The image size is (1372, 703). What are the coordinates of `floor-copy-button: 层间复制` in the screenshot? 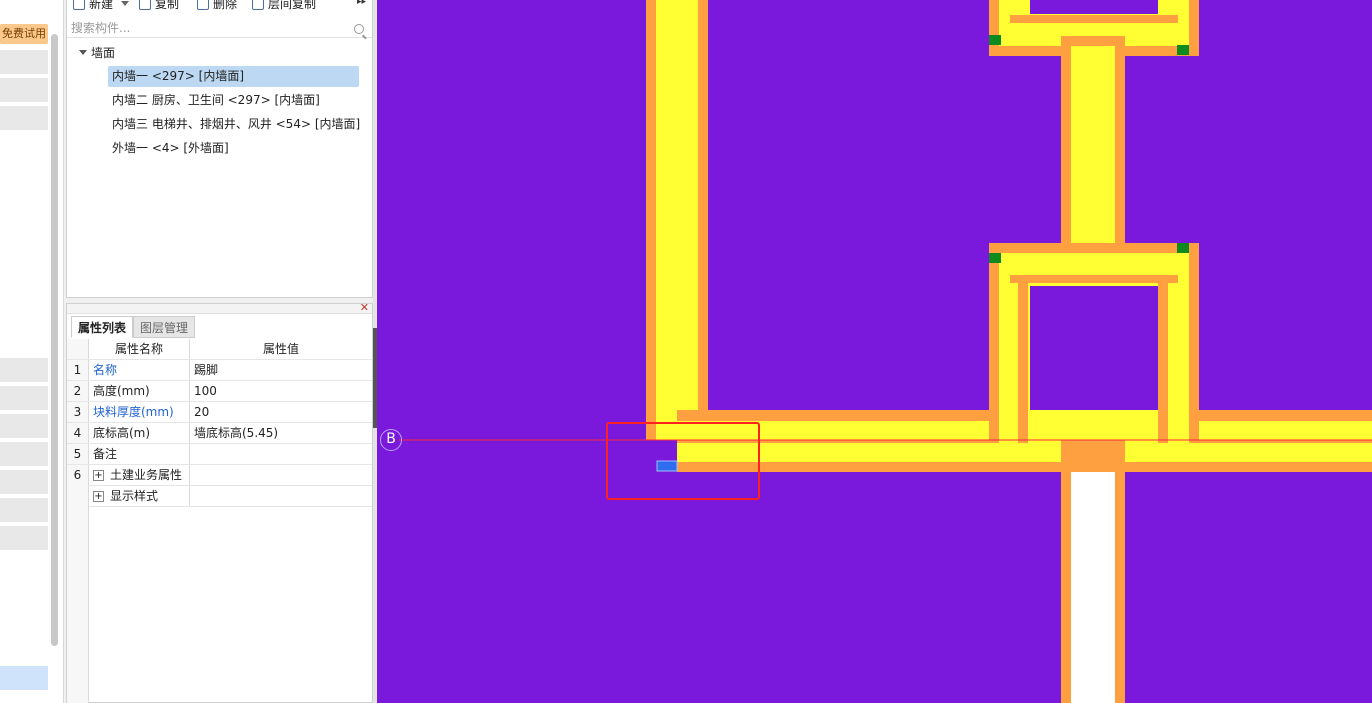 It's located at (284, 6).